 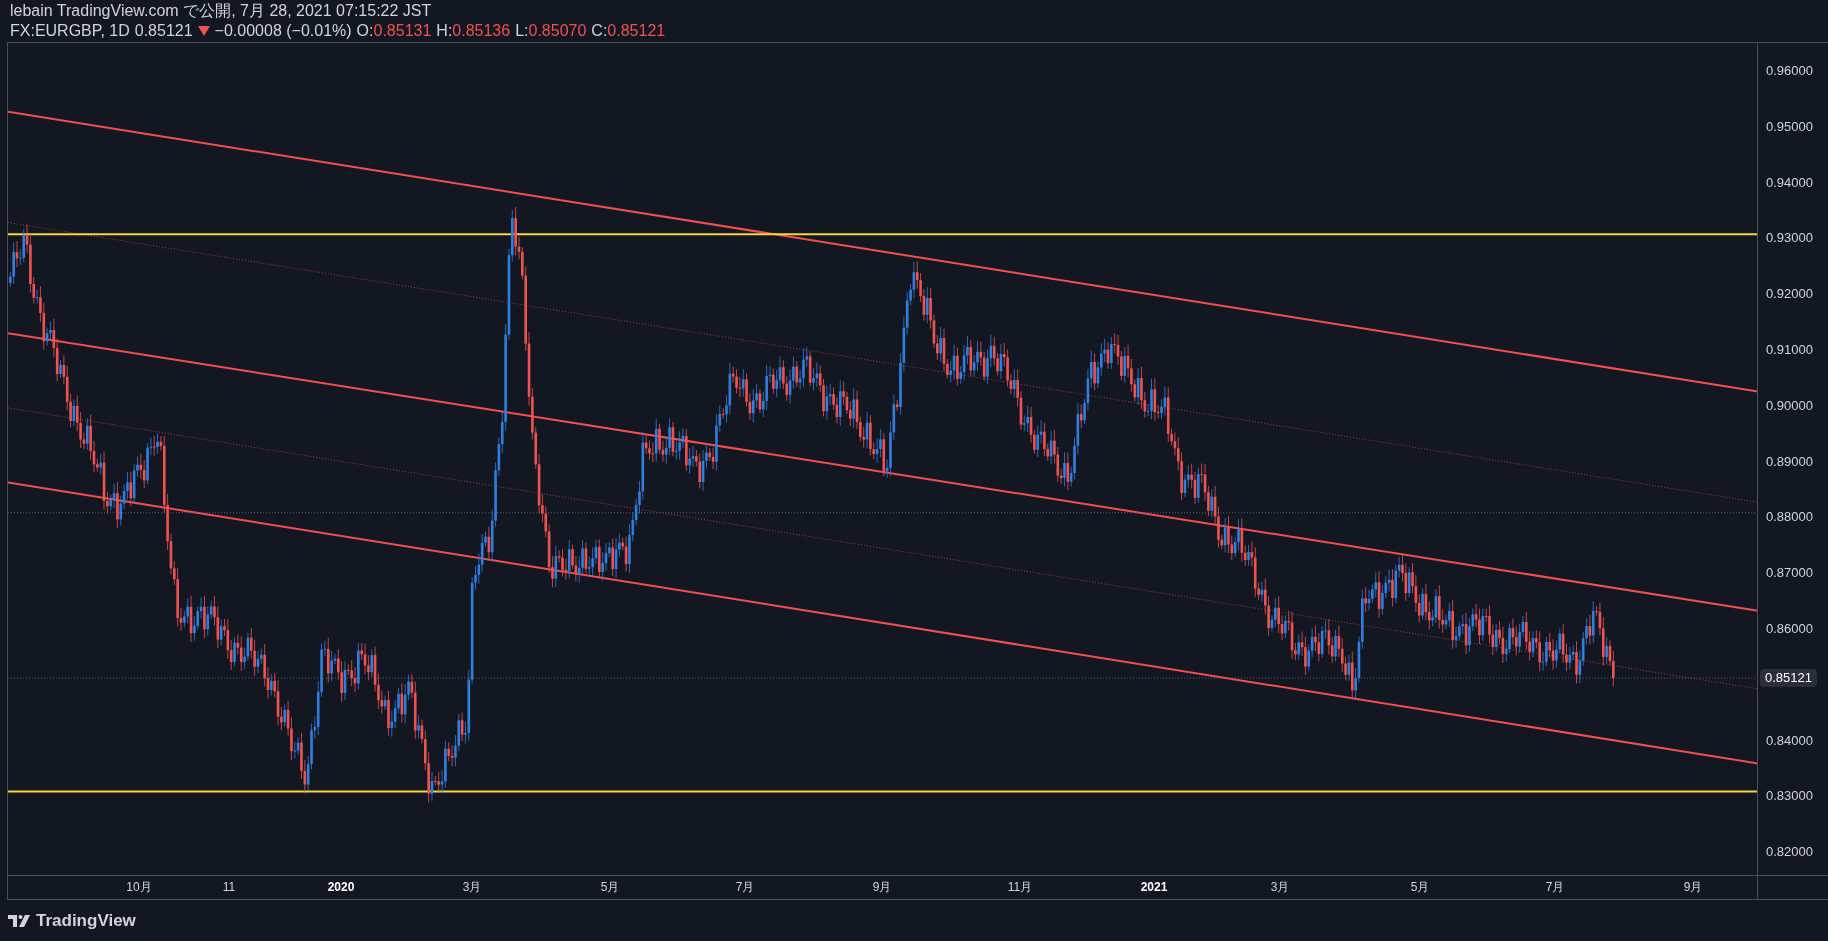 I want to click on price-label: 0.96000, so click(x=1789, y=71).